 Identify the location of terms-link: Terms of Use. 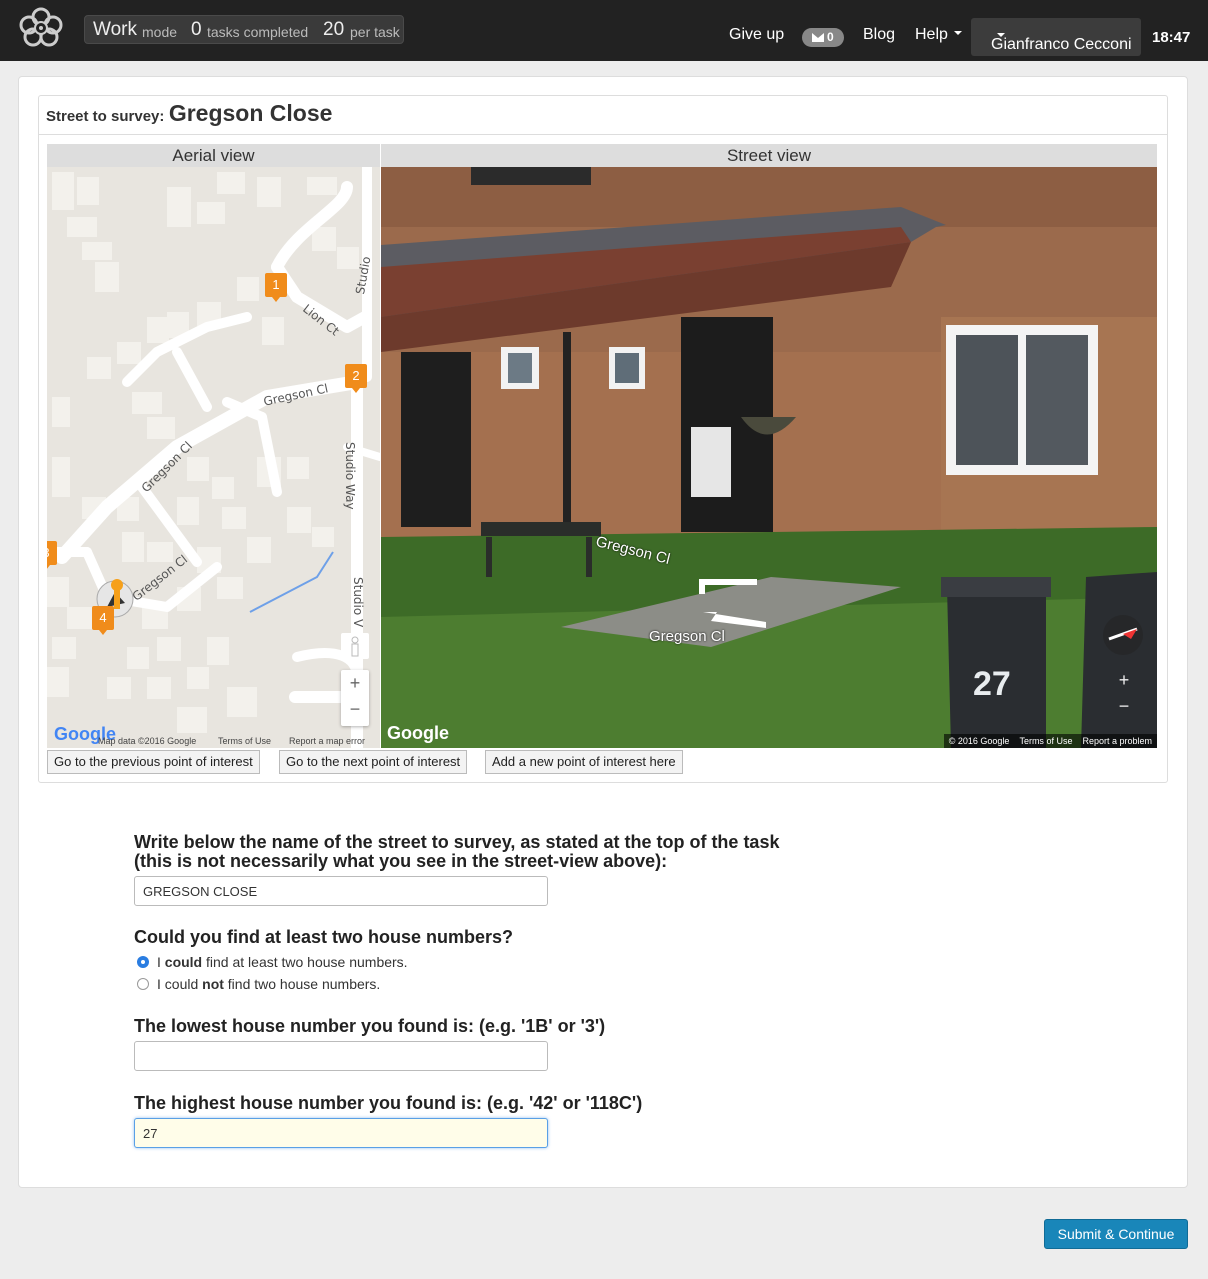
(1045, 741).